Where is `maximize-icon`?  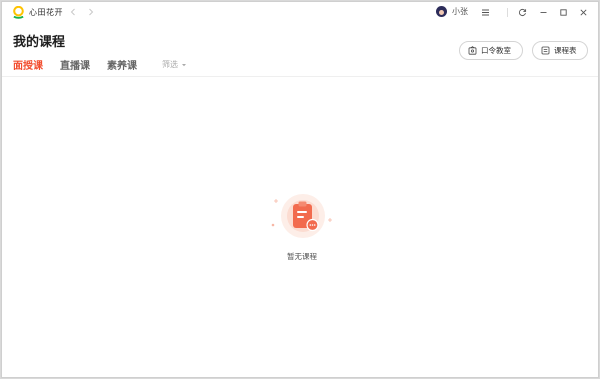 maximize-icon is located at coordinates (563, 12).